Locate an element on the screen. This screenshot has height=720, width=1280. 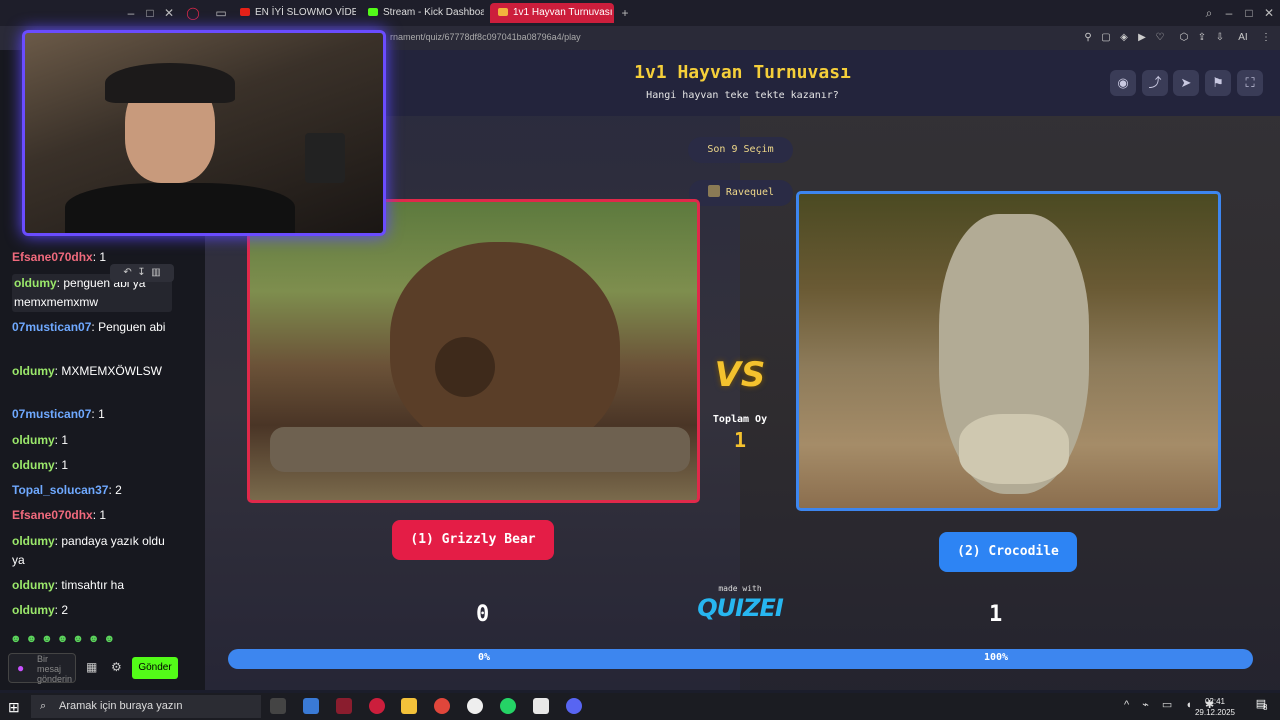
notification-button: ▤ 8 is located at coordinates (1261, 706).